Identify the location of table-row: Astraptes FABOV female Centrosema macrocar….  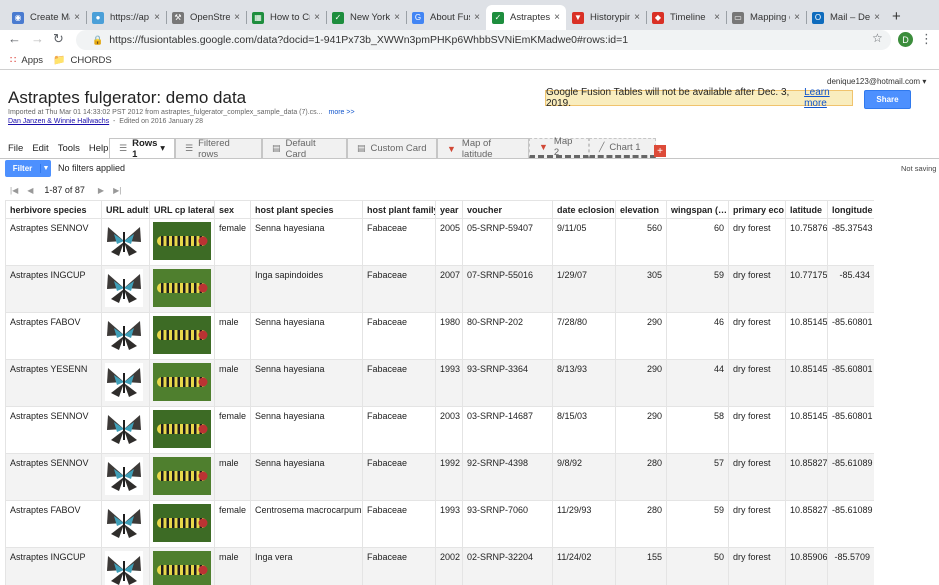
(439, 524).